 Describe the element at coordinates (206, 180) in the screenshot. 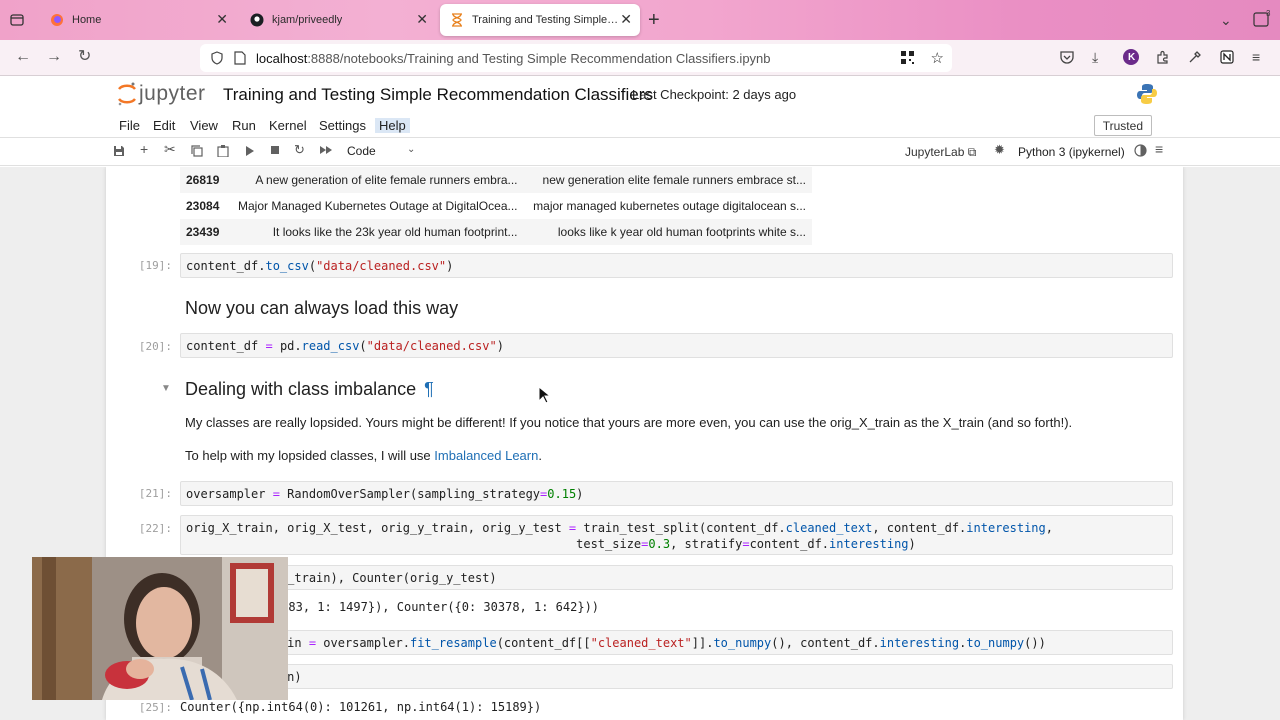

I see `row-index: 26819` at that location.